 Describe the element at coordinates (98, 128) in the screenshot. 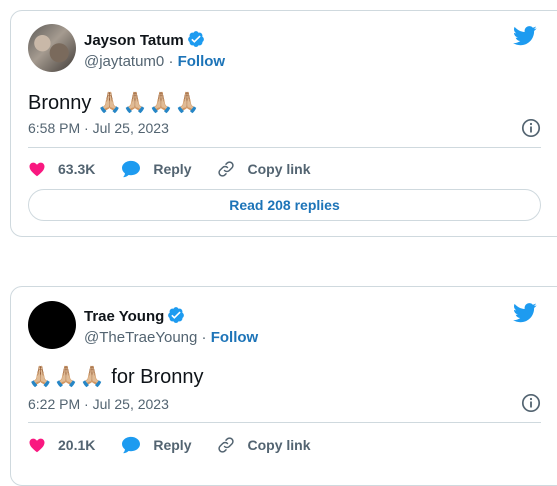

I see `timestamp-link: 6:58 PM · Jul 25, 2023` at that location.